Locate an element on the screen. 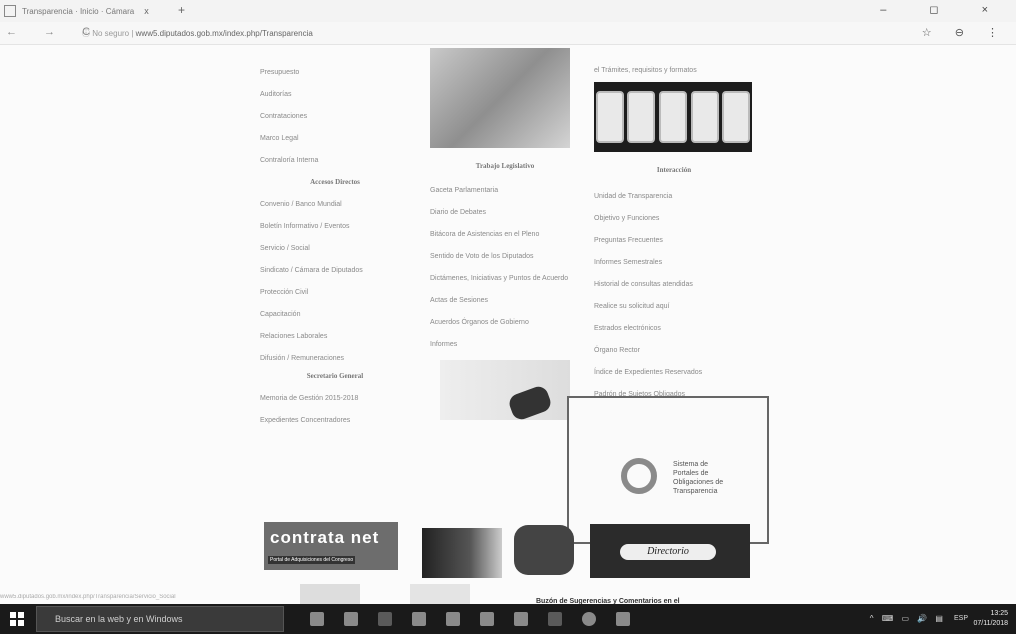  accesos-link: Protección Civil is located at coordinates (335, 293).